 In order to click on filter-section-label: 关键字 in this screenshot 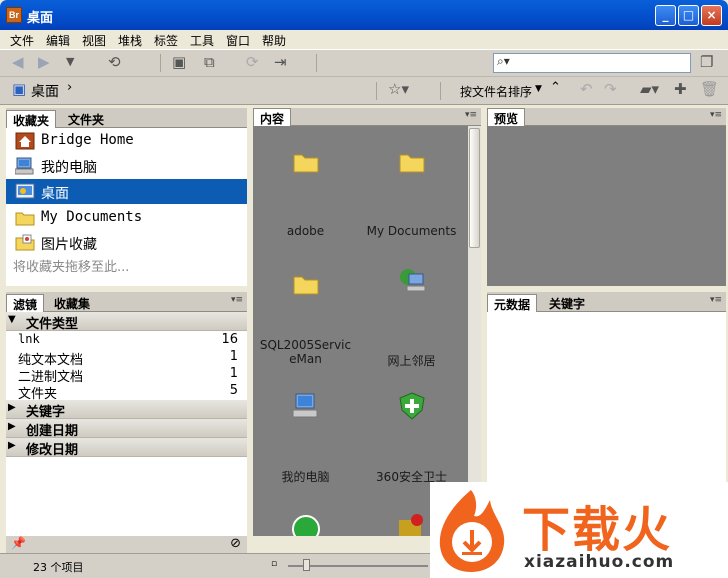, I will do `click(46, 412)`.